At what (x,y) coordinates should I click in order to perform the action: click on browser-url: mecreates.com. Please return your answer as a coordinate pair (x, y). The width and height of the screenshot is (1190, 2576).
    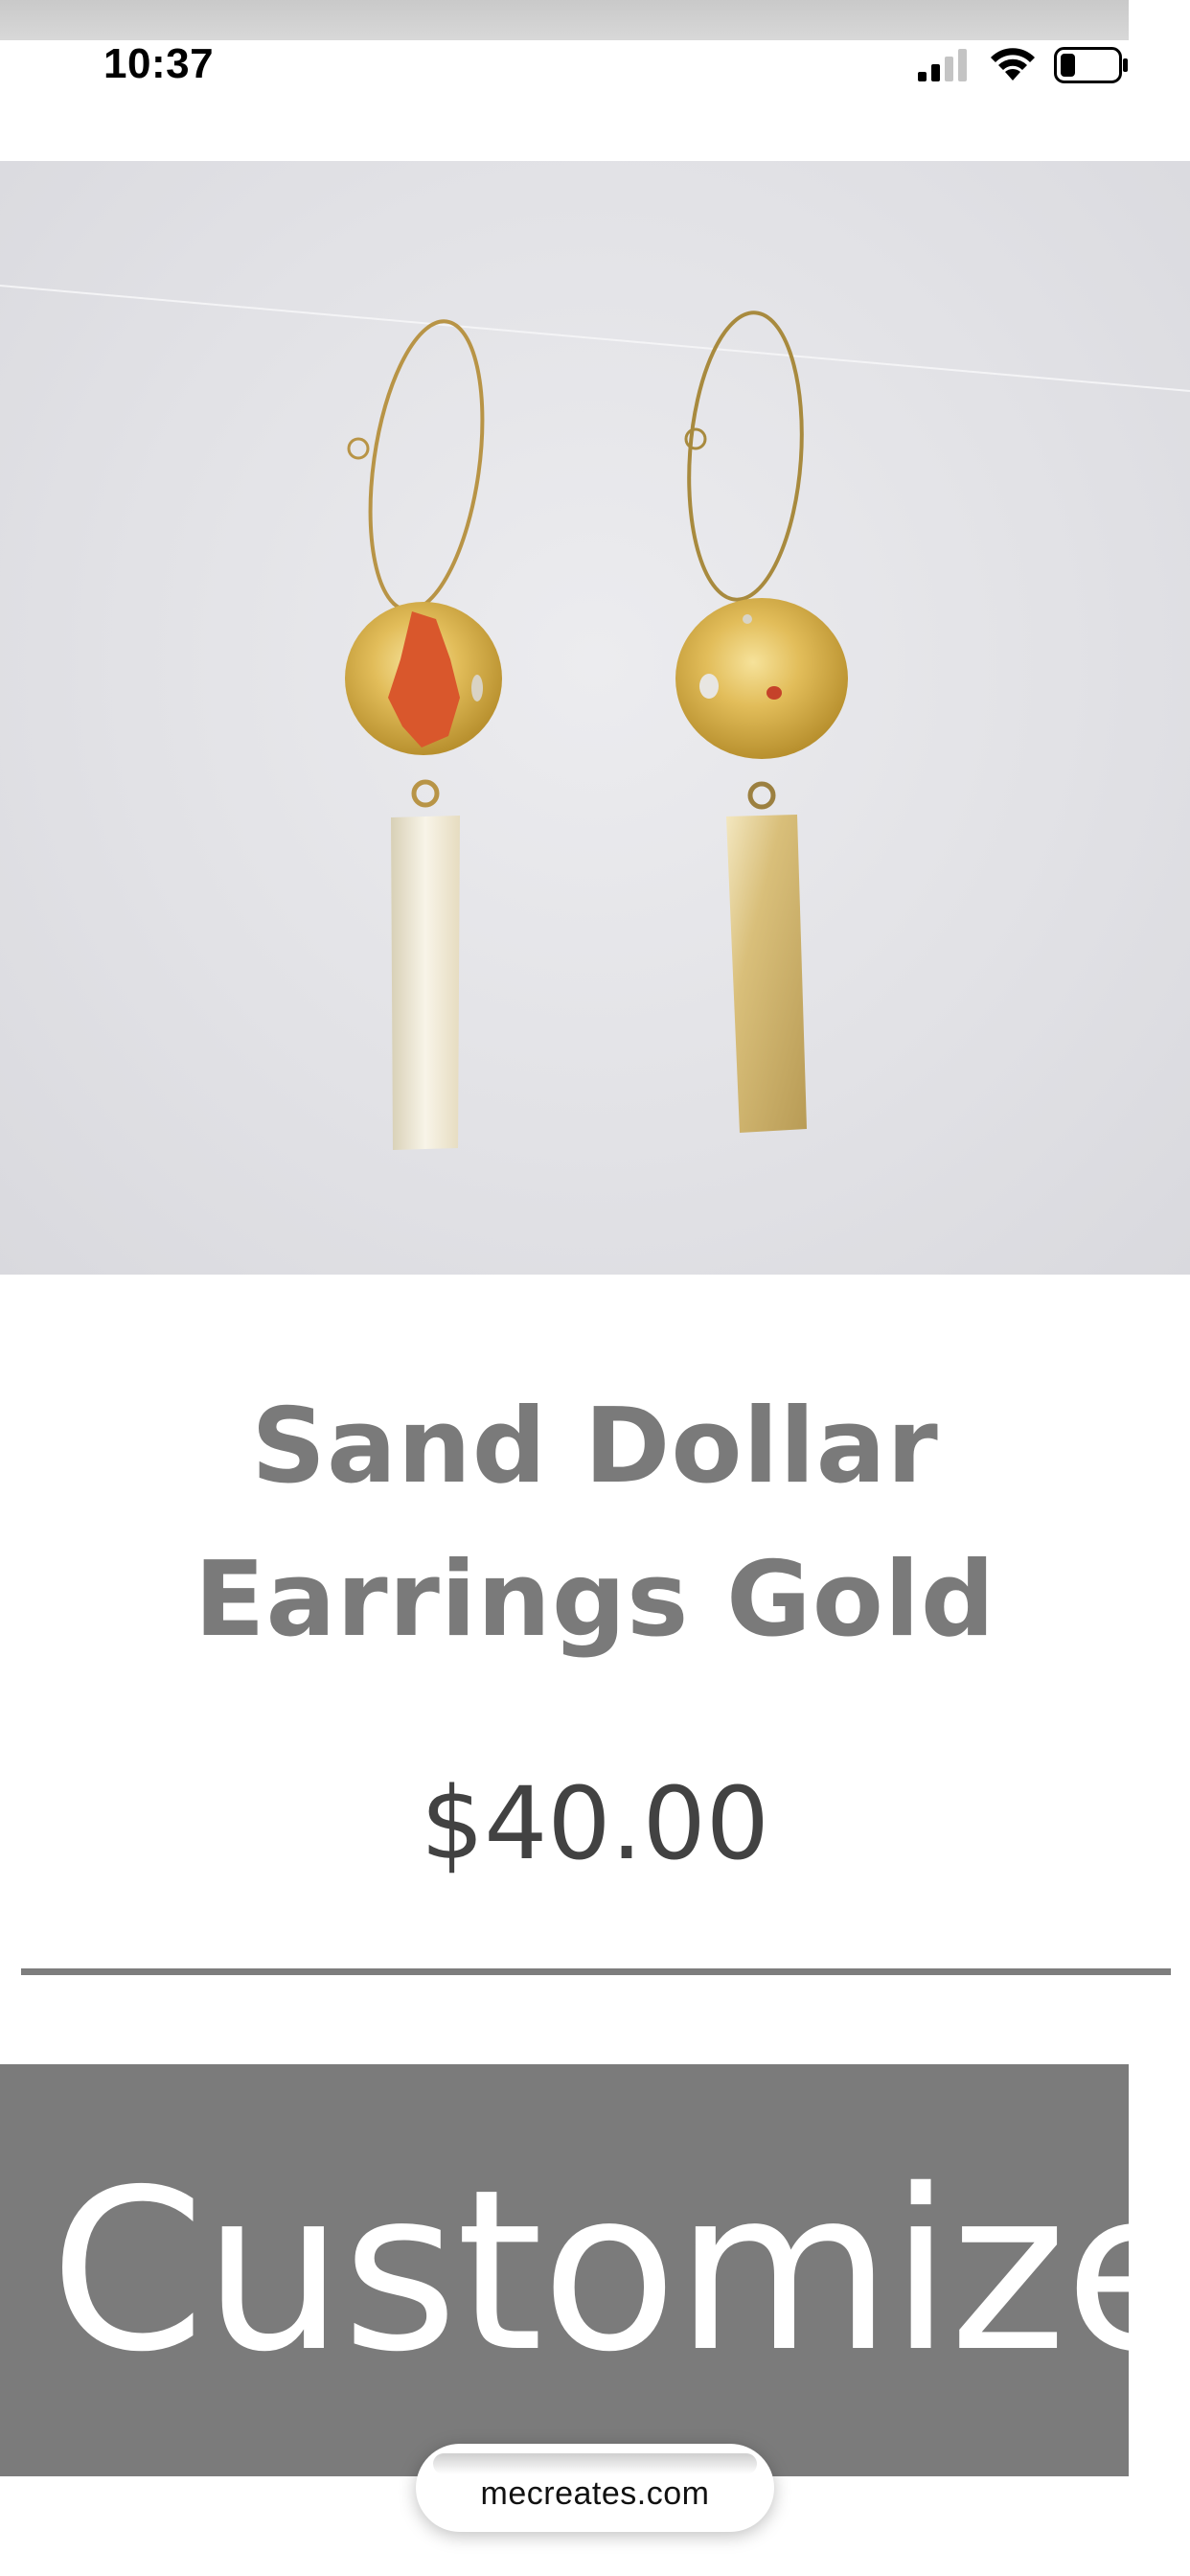
    Looking at the image, I should click on (595, 2493).